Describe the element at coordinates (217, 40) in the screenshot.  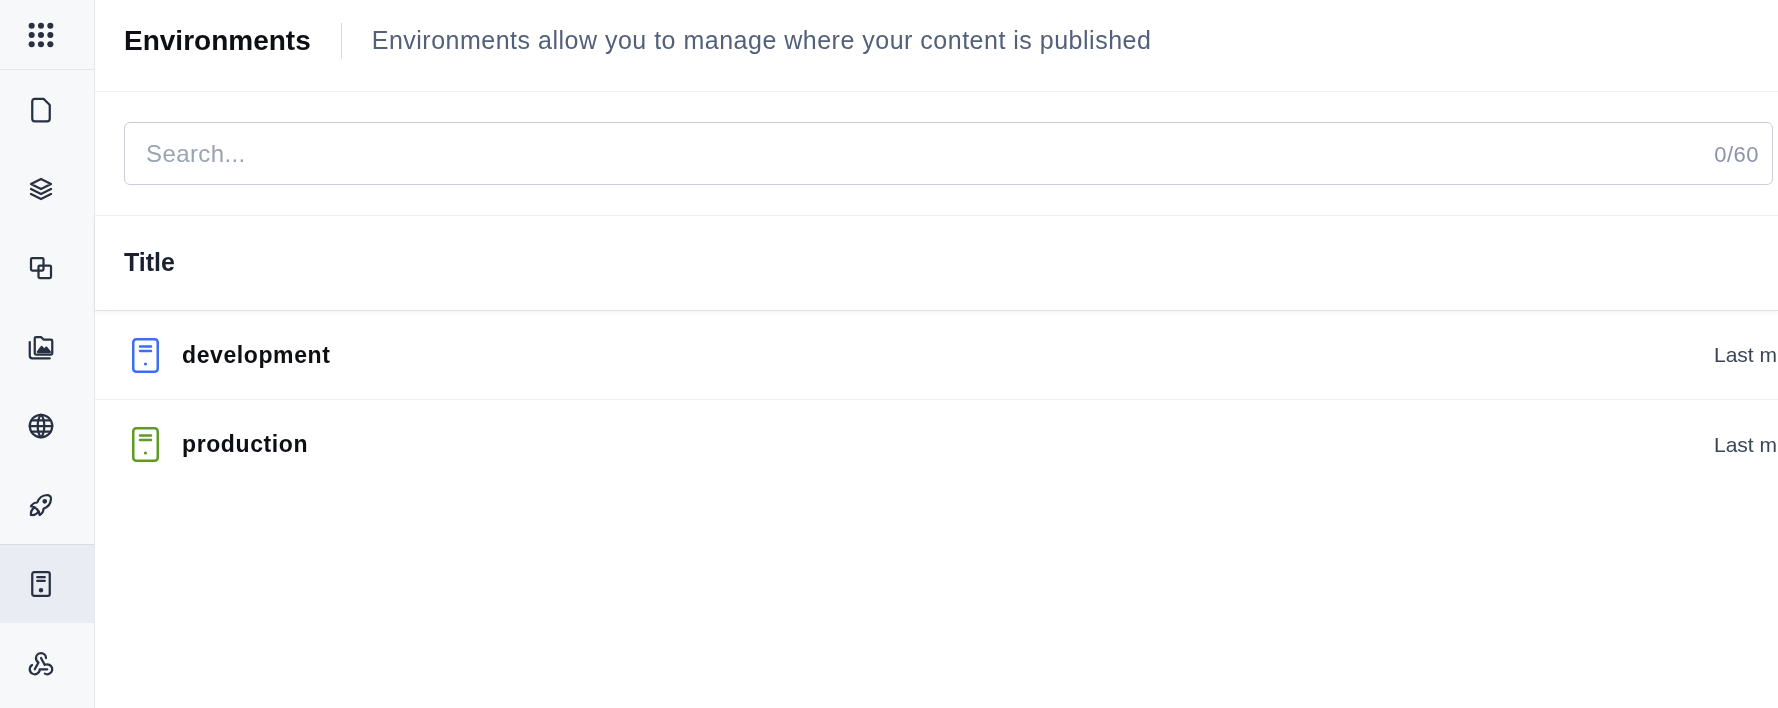
I see `page-title: Environments` at that location.